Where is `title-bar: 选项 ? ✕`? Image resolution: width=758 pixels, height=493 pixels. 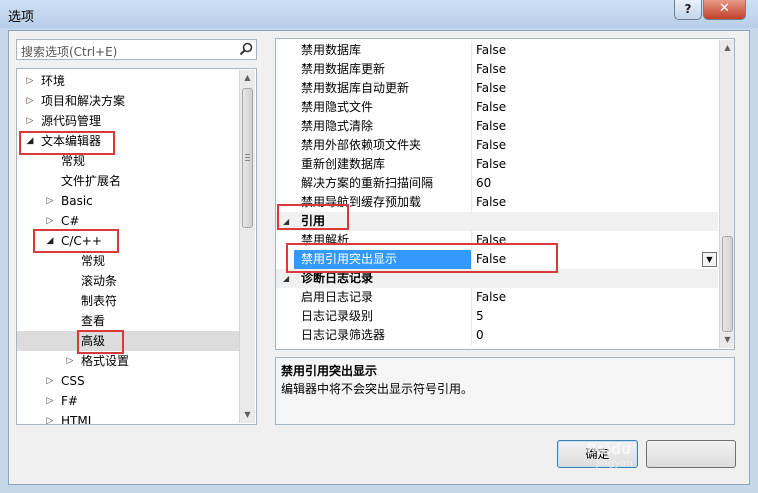 title-bar: 选项 ? ✕ is located at coordinates (379, 14).